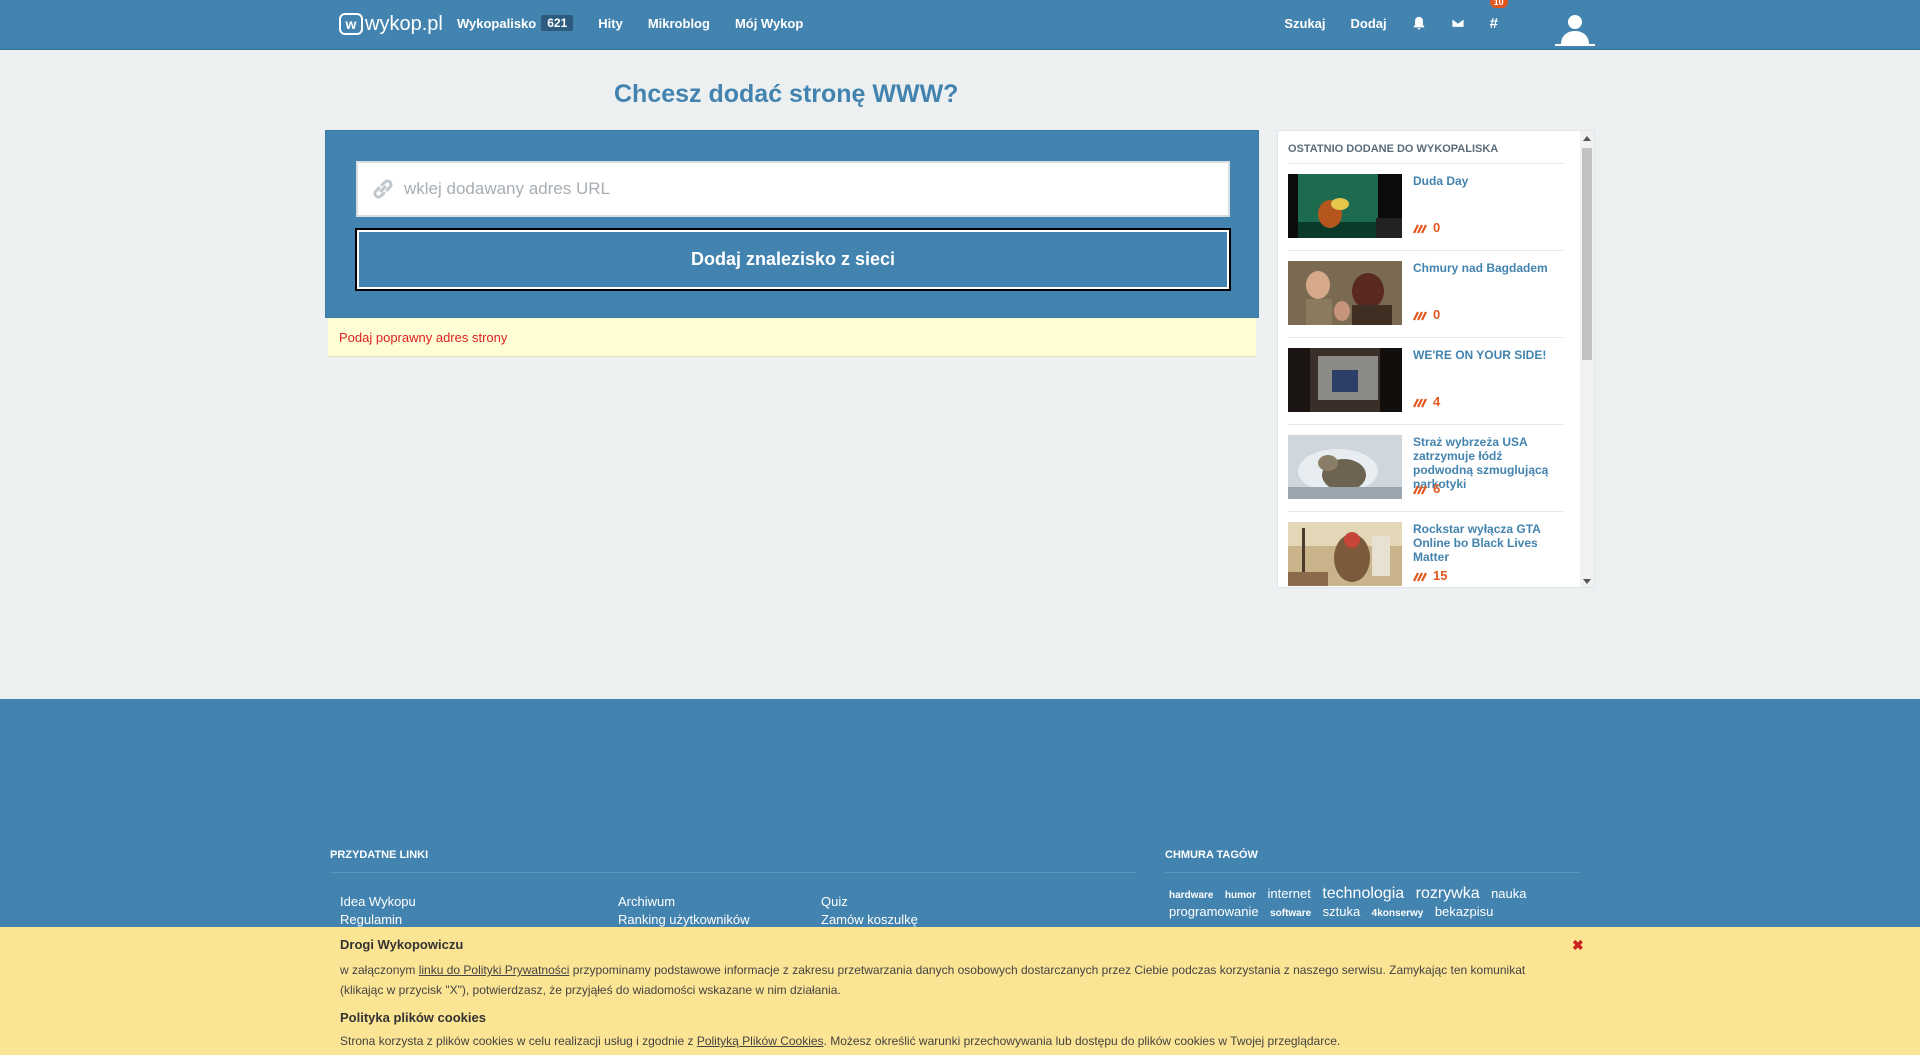 The image size is (1920, 1055). Describe the element at coordinates (494, 970) in the screenshot. I see `privacy-policy-link: linku do Polityki Prywatności` at that location.